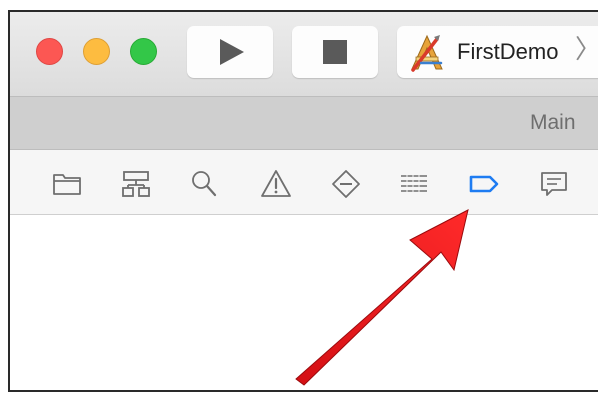 The image size is (598, 394). Describe the element at coordinates (427, 53) in the screenshot. I see `xcode-app-icon` at that location.